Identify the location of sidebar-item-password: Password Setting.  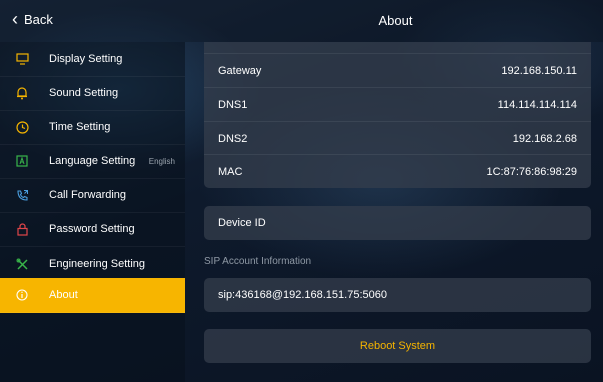
(92, 229).